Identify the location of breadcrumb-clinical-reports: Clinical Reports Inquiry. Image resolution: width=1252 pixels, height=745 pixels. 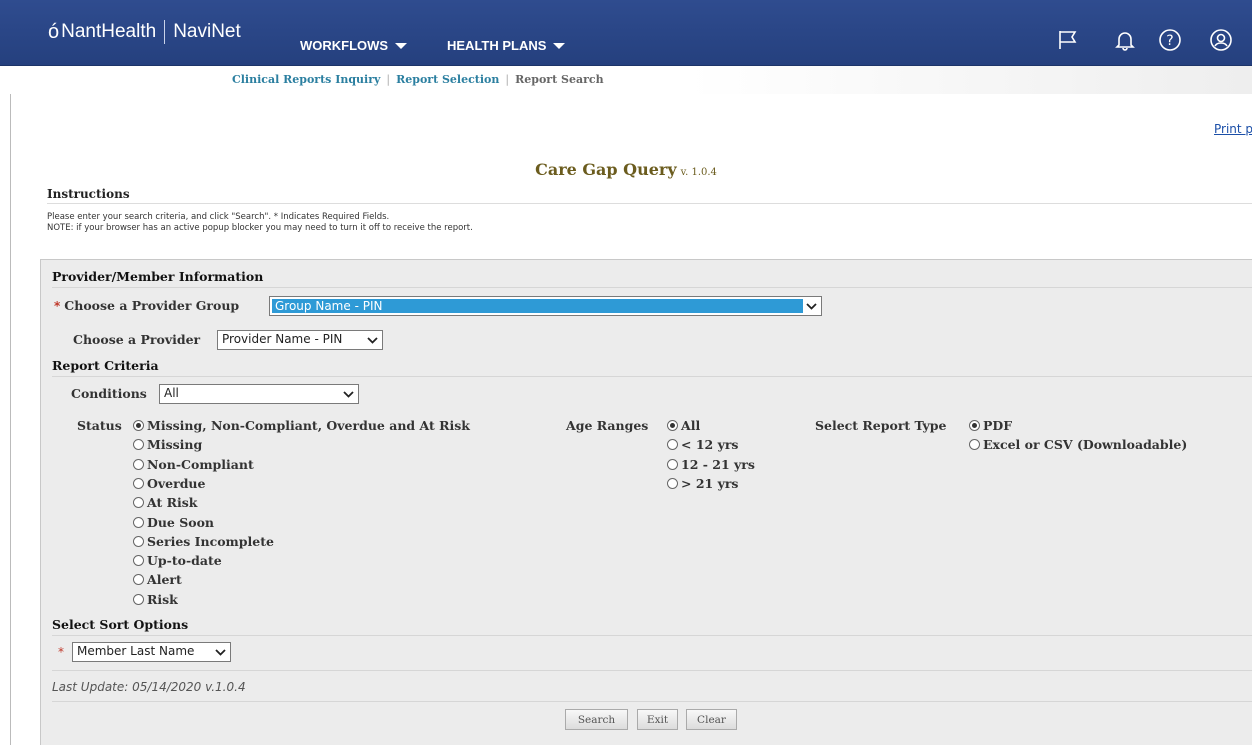
(306, 79).